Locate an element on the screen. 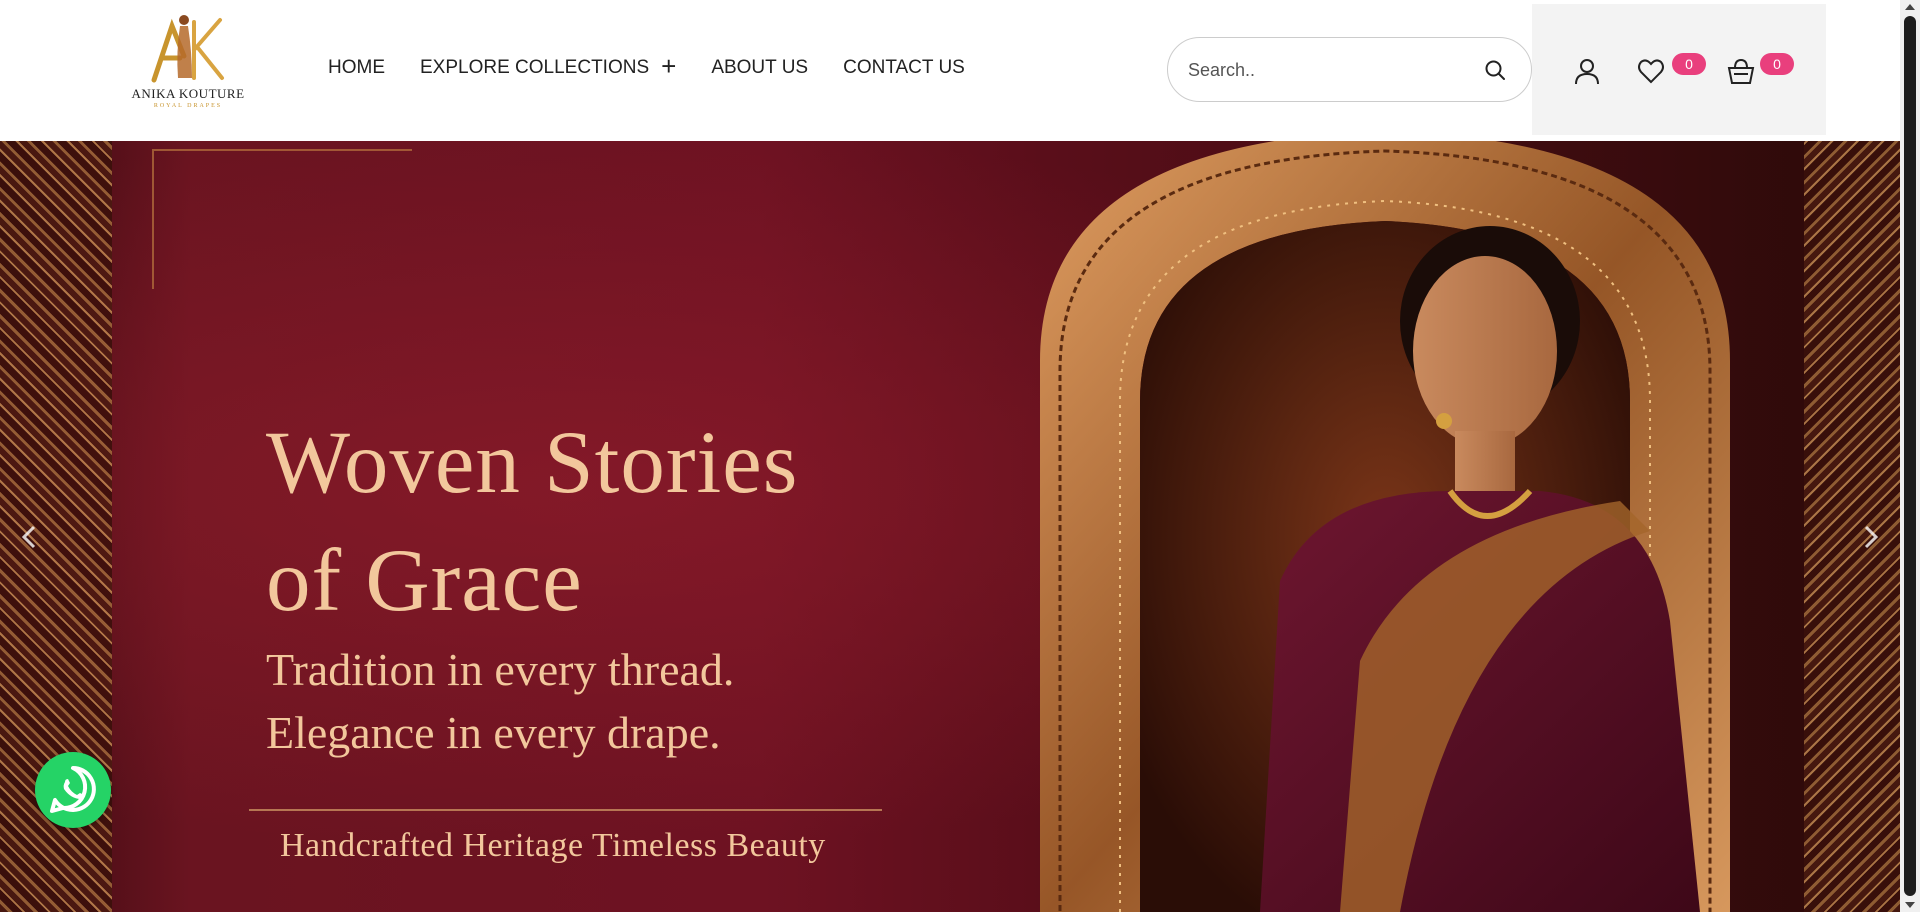  whatsapp-icon is located at coordinates (73, 789).